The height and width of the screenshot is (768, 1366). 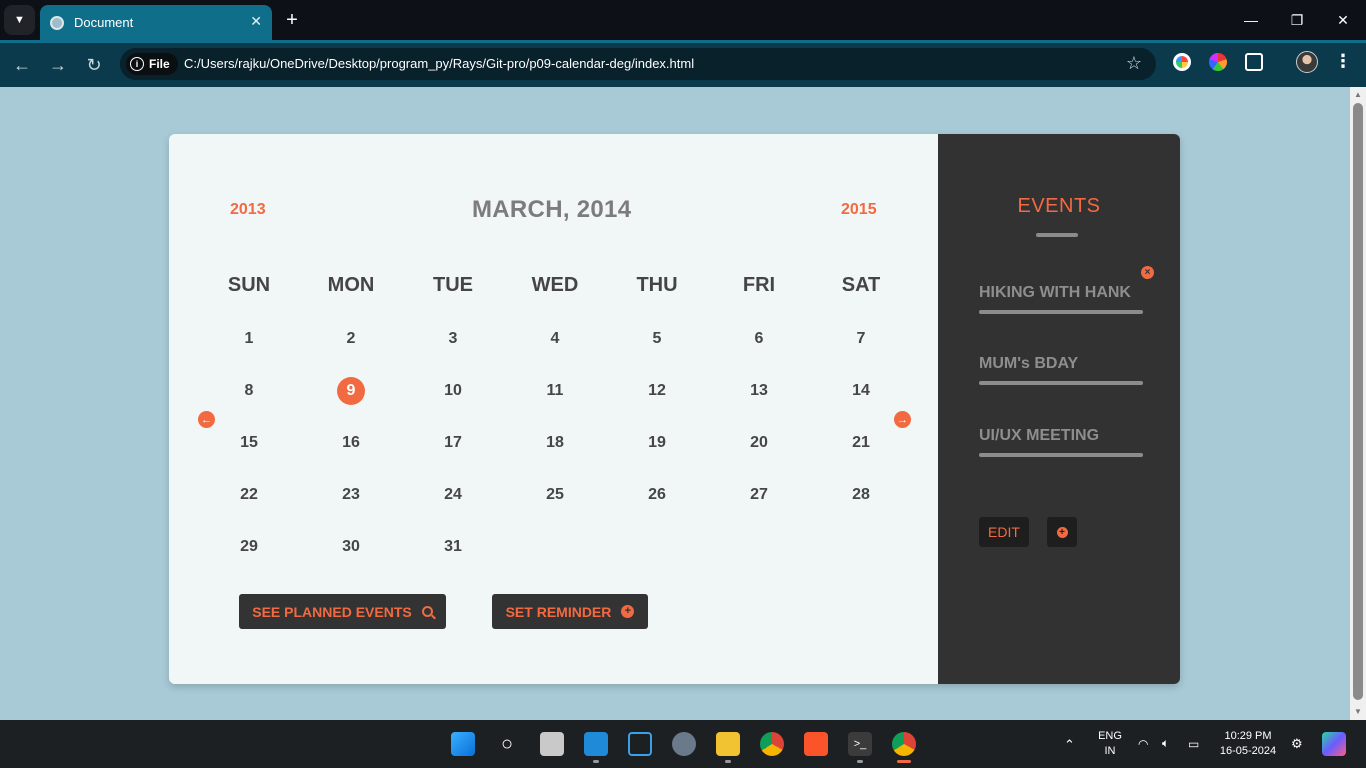 I want to click on clock: 10:29 PM 16-05-2024, so click(x=1248, y=744).